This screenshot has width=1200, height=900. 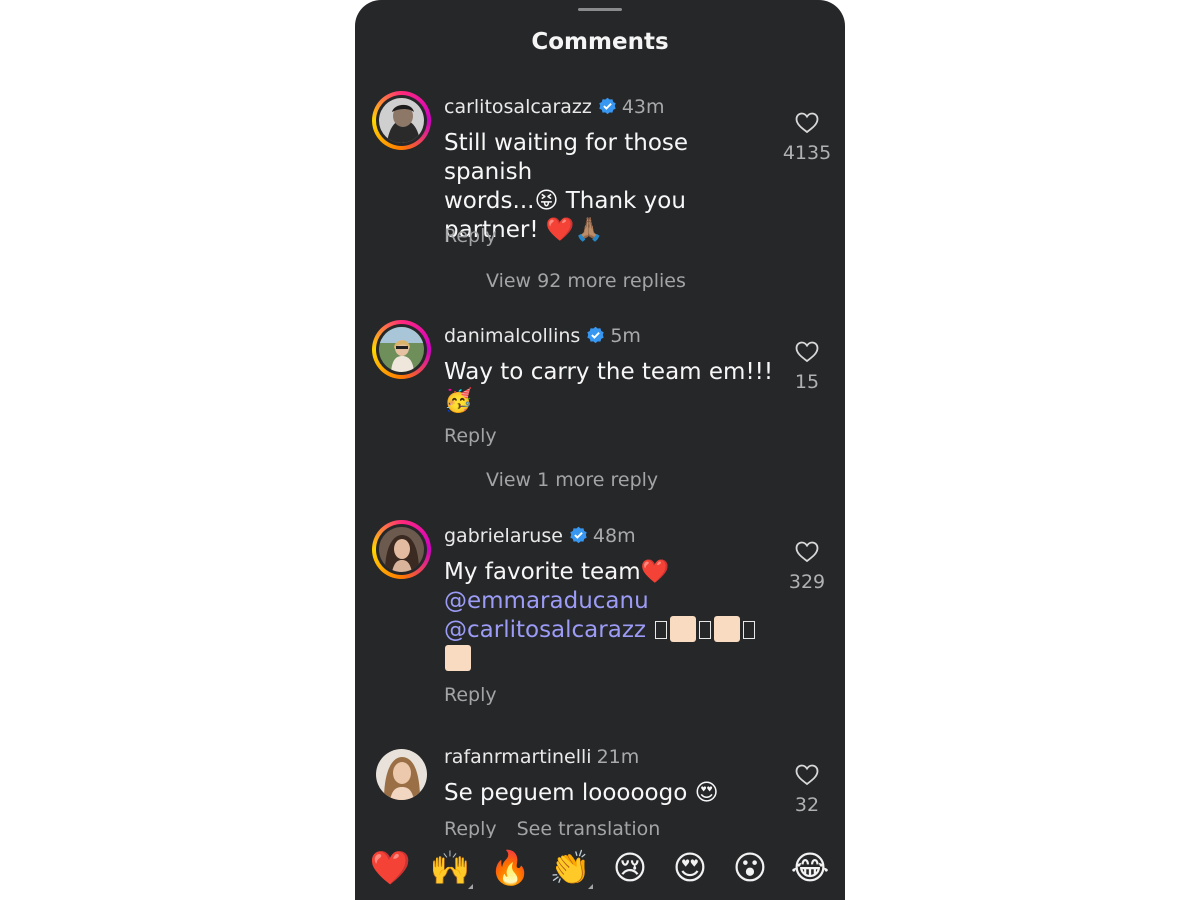 What do you see at coordinates (807, 805) in the screenshot?
I see `like-count: 32` at bounding box center [807, 805].